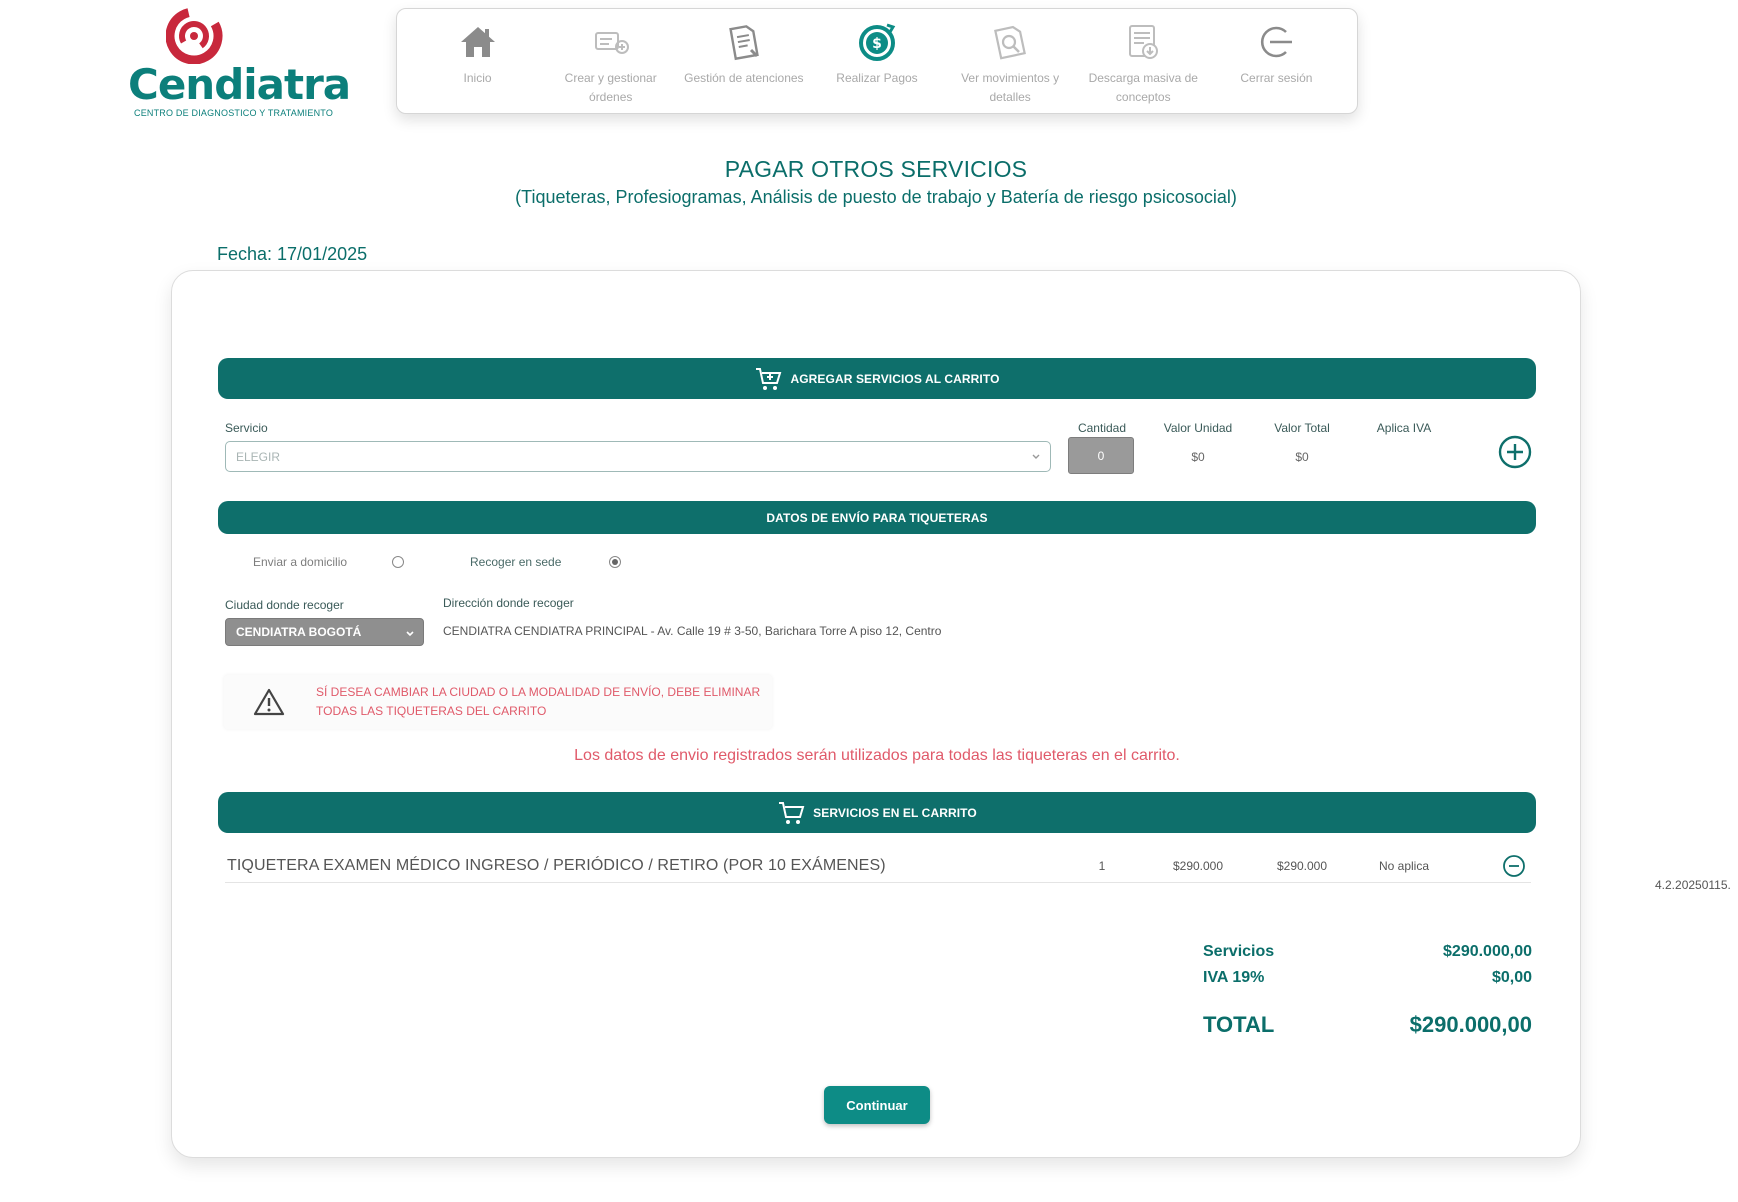 The height and width of the screenshot is (1202, 1738). Describe the element at coordinates (1693, 885) in the screenshot. I see `version-label: 4.2.20250115.` at that location.